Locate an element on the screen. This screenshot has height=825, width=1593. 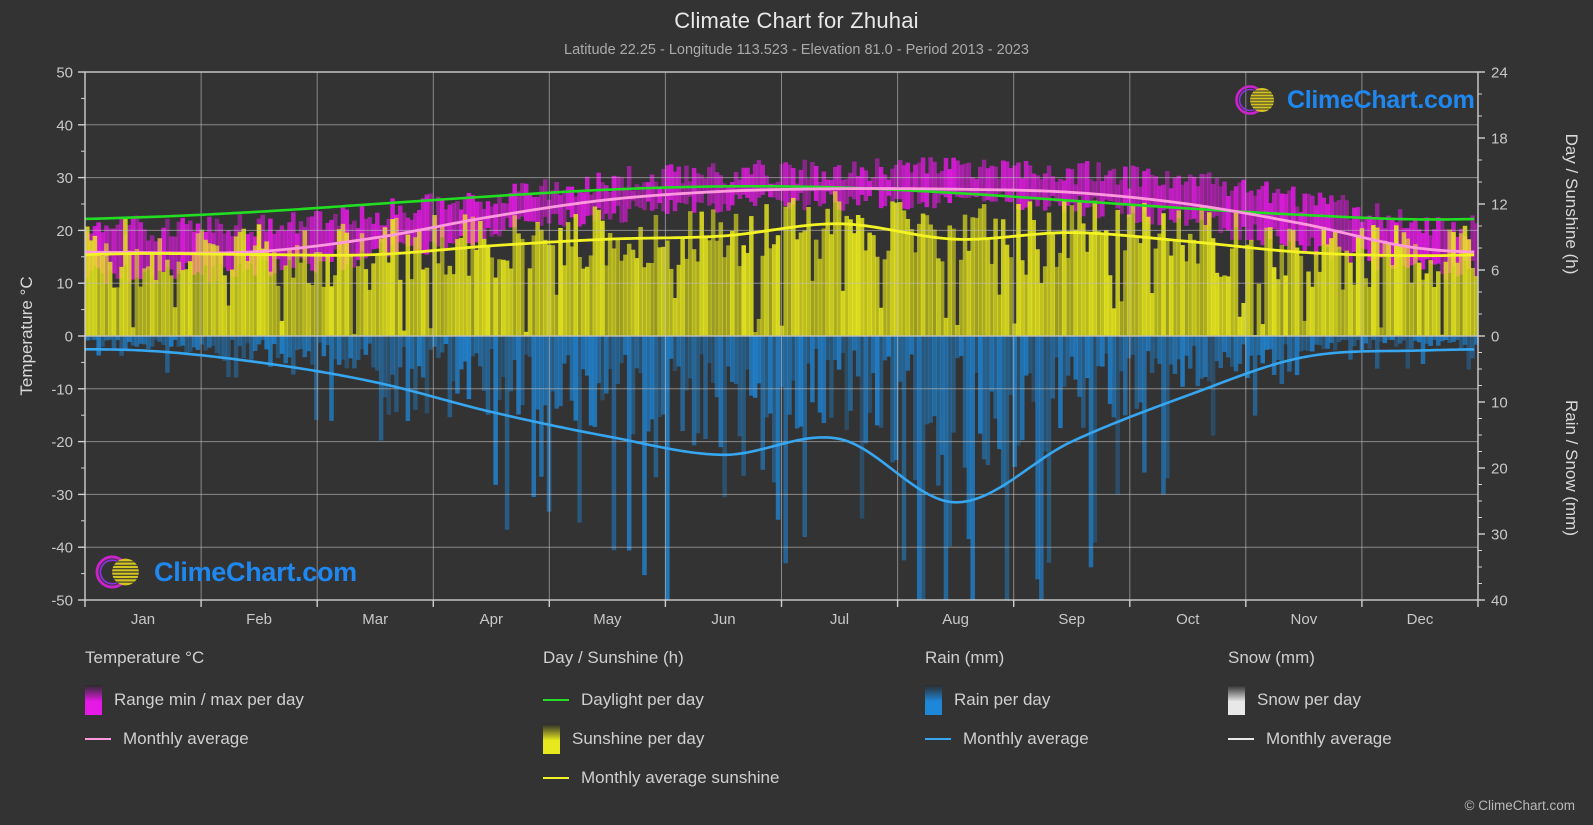
legend-item-label: Monthly average sunshine is located at coordinates (680, 777).